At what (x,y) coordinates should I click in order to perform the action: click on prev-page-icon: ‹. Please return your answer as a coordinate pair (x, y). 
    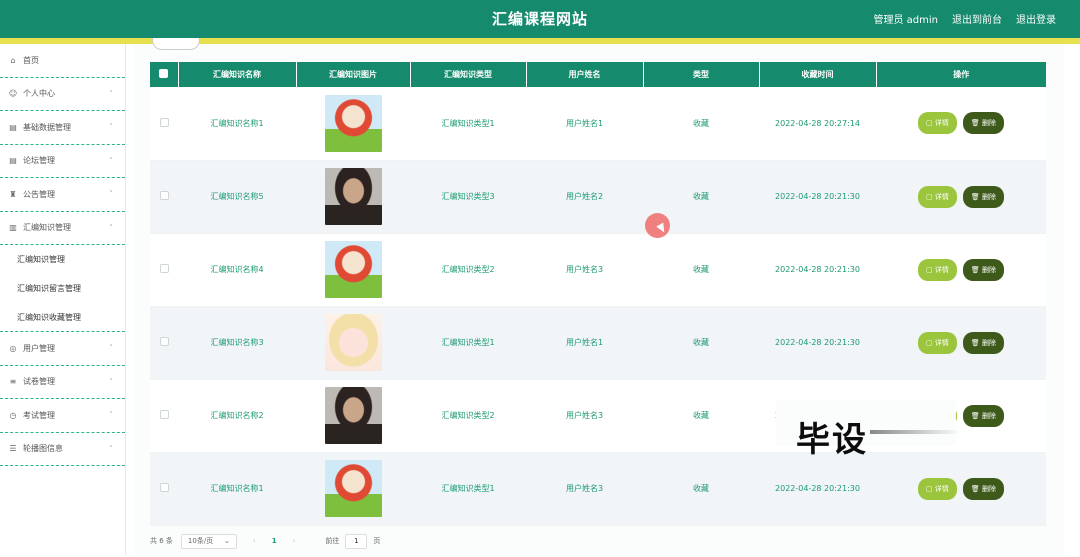
    Looking at the image, I should click on (254, 541).